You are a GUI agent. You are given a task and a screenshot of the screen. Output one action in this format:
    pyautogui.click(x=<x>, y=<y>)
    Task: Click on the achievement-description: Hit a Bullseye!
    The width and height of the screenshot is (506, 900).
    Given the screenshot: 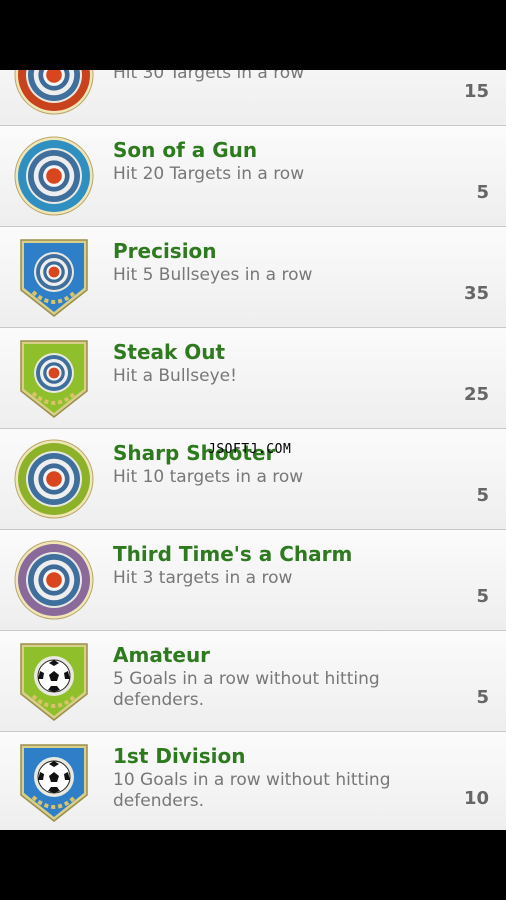 What is the action you would take?
    pyautogui.click(x=175, y=376)
    